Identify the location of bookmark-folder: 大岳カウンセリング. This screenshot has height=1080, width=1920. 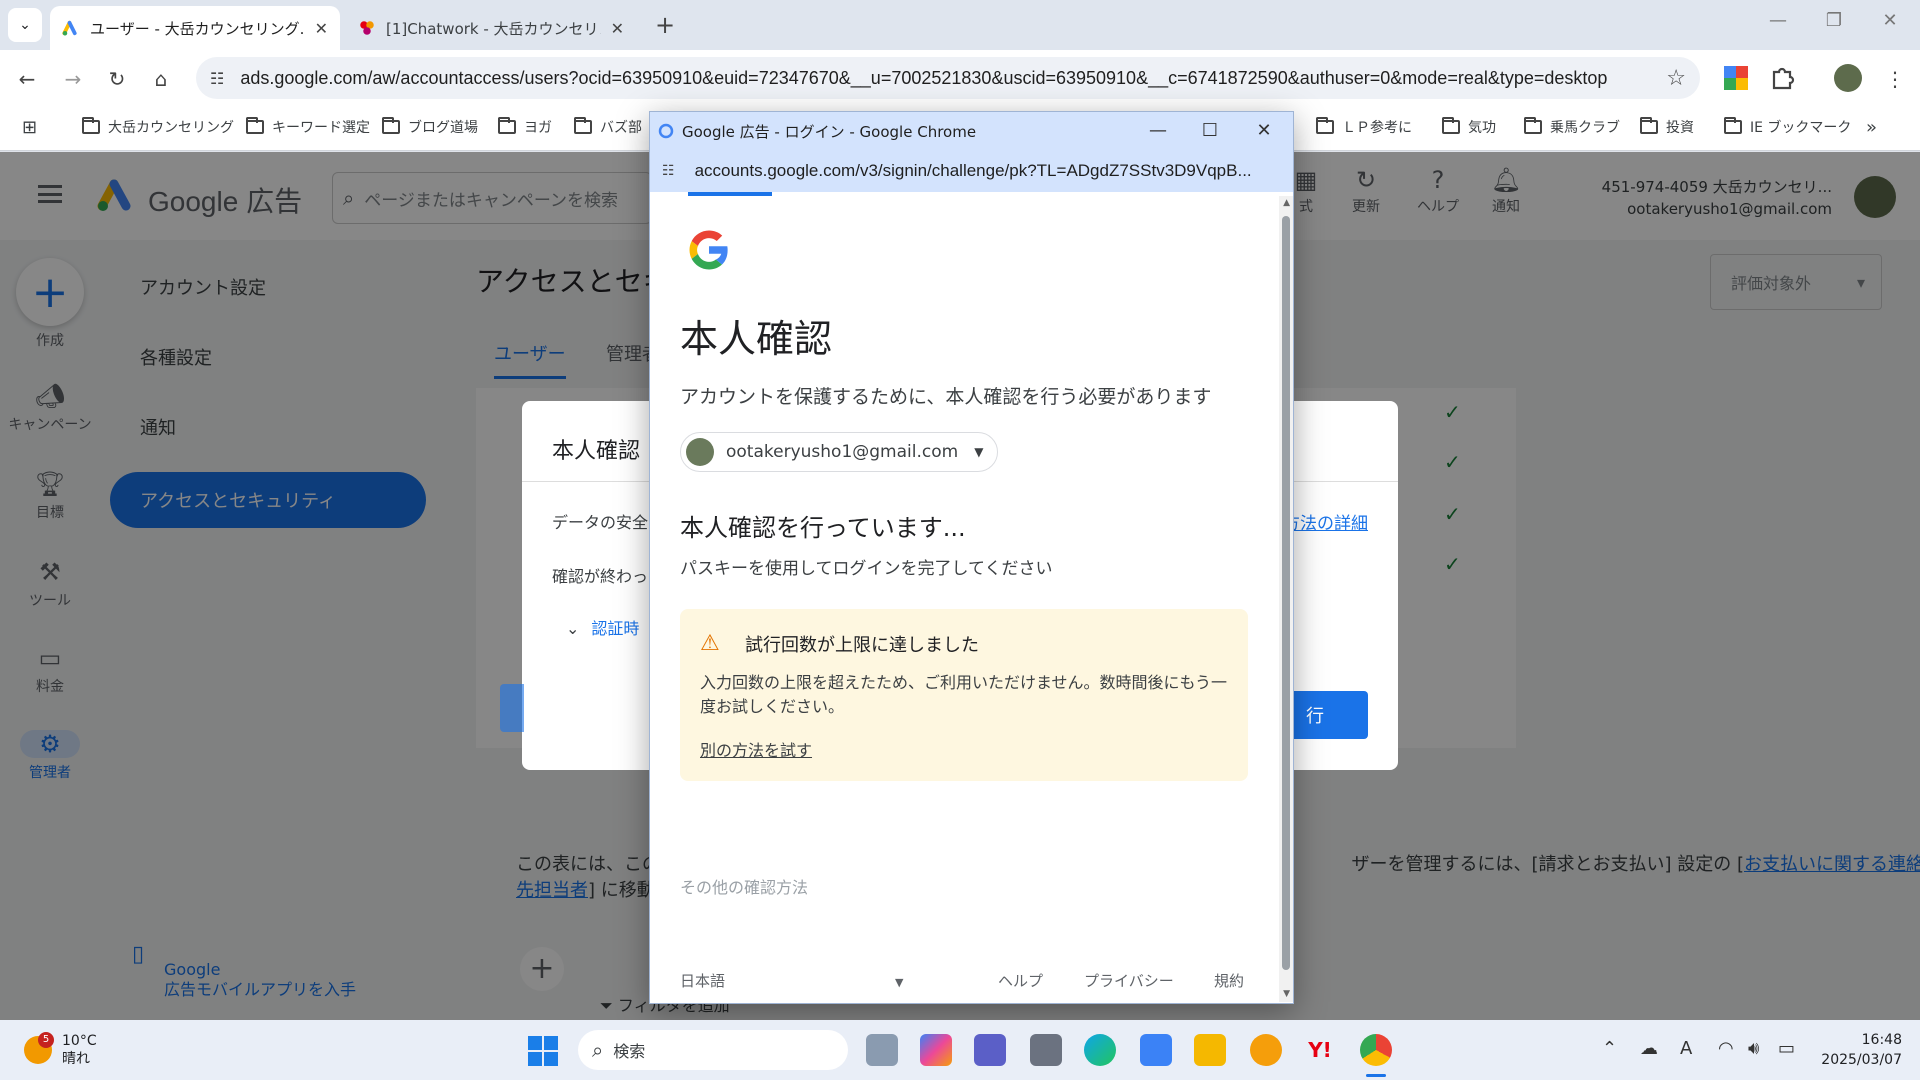
(158, 127).